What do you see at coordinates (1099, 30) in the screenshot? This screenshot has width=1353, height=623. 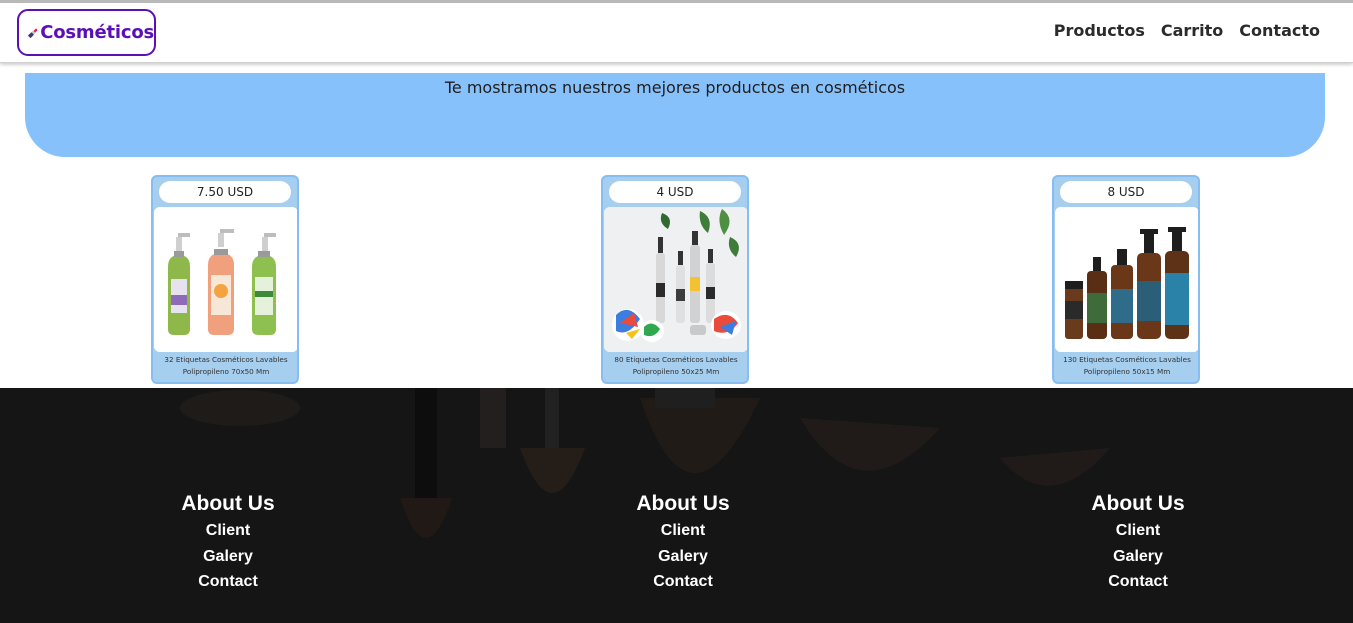 I see `nav-productos: Productos` at bounding box center [1099, 30].